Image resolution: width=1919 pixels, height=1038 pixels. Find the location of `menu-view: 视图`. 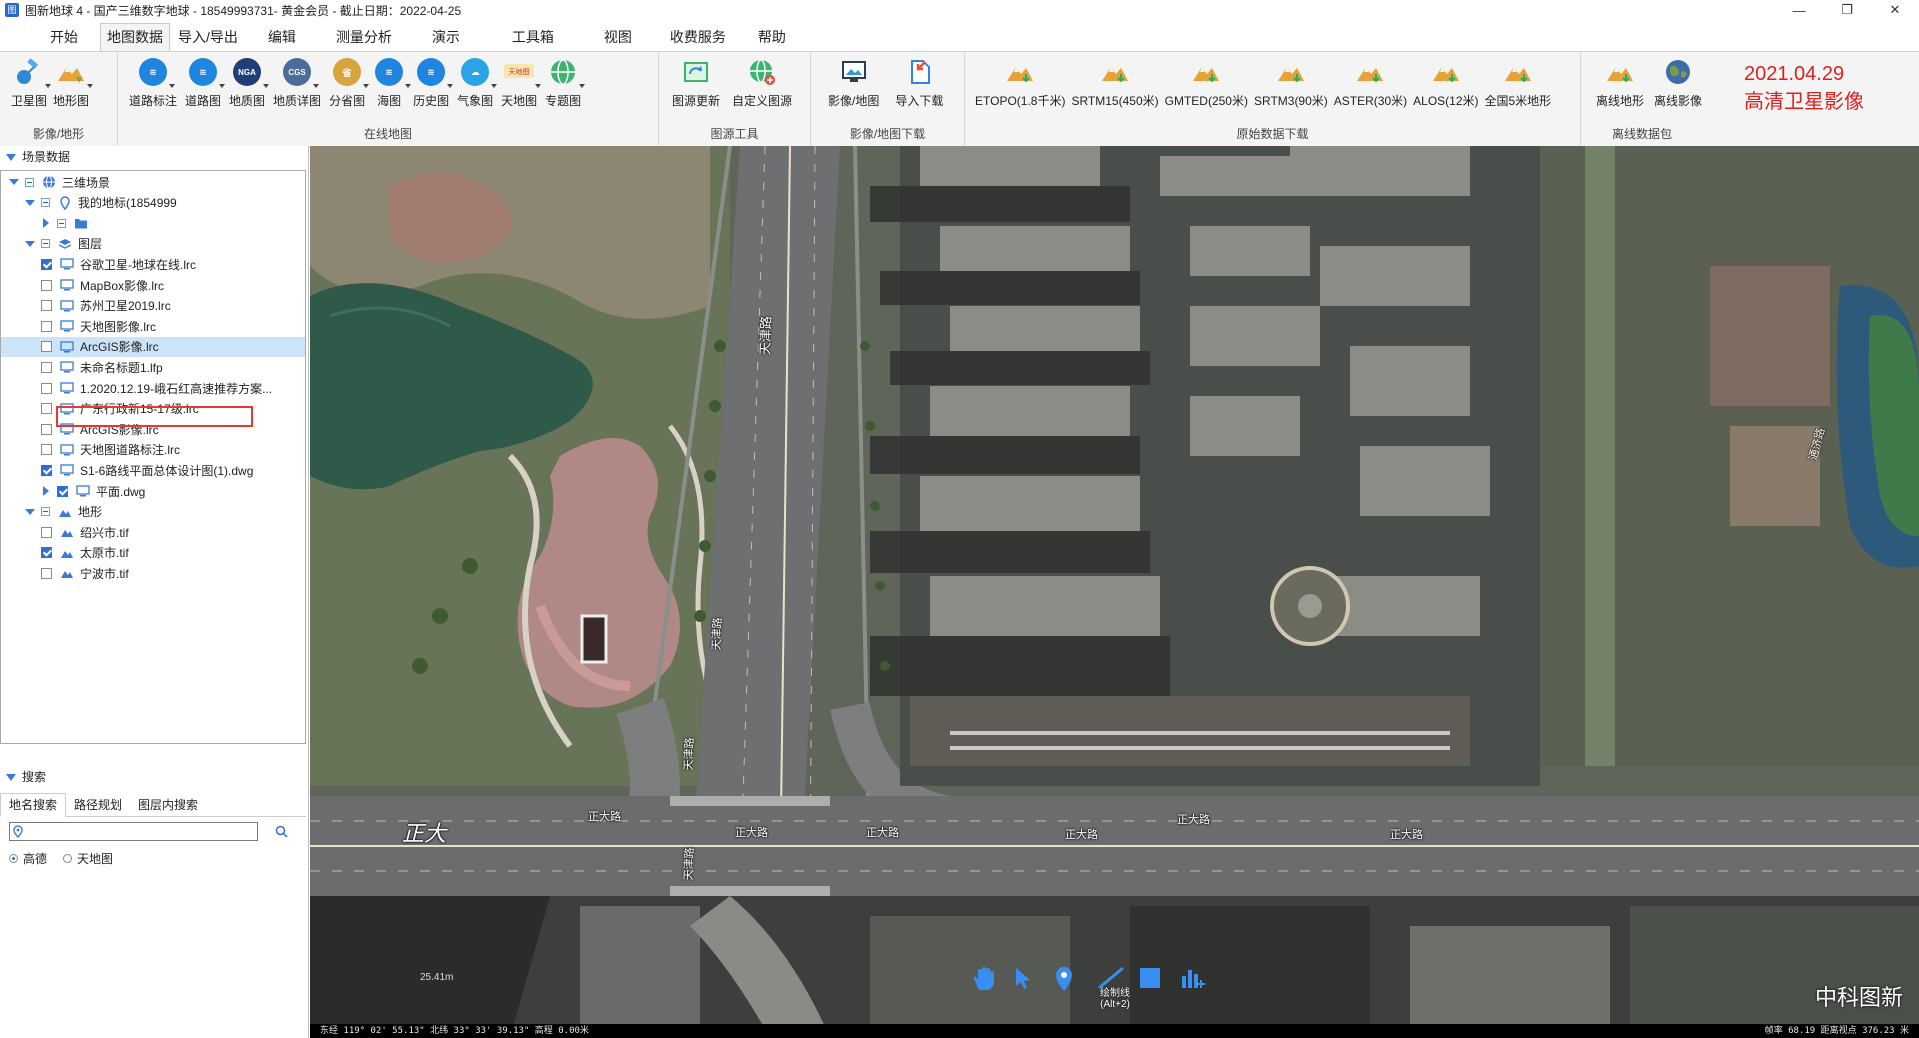

menu-view: 视图 is located at coordinates (618, 37).